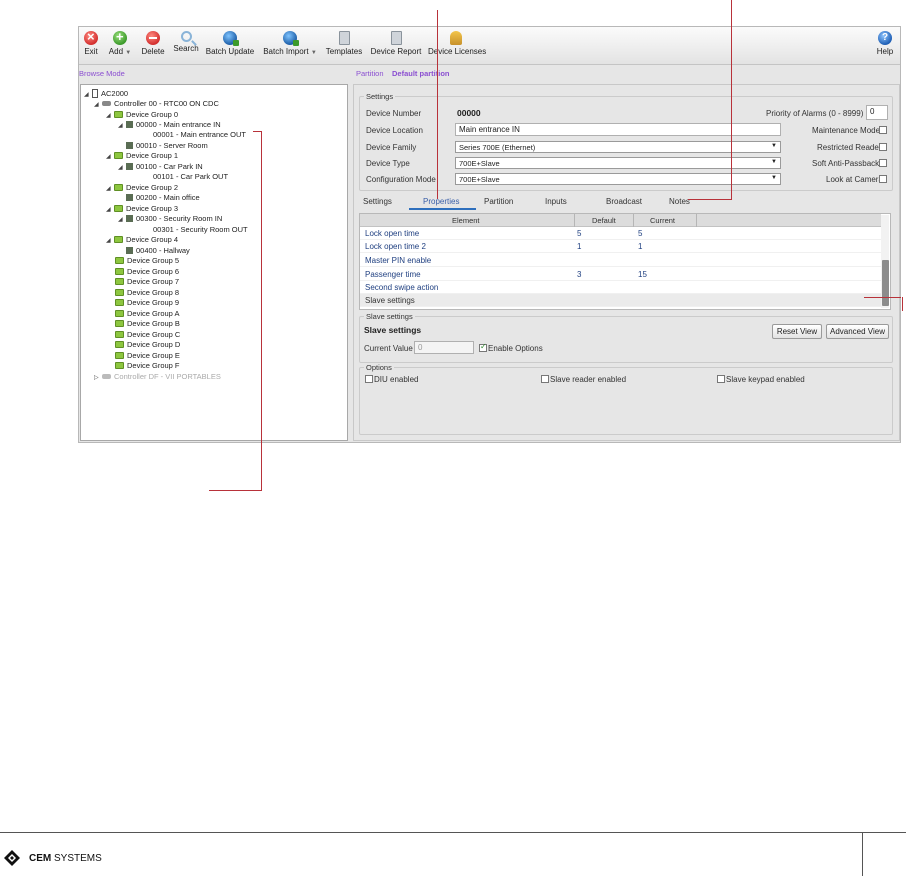 Image resolution: width=906 pixels, height=876 pixels. I want to click on exit-icon, so click(91, 37).